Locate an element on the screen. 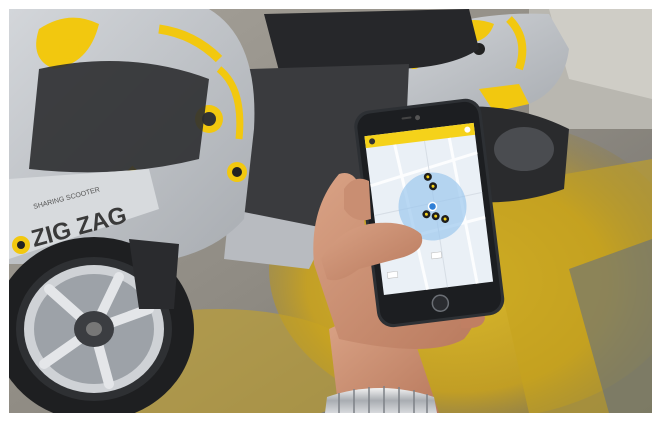  smartphone is located at coordinates (429, 213).